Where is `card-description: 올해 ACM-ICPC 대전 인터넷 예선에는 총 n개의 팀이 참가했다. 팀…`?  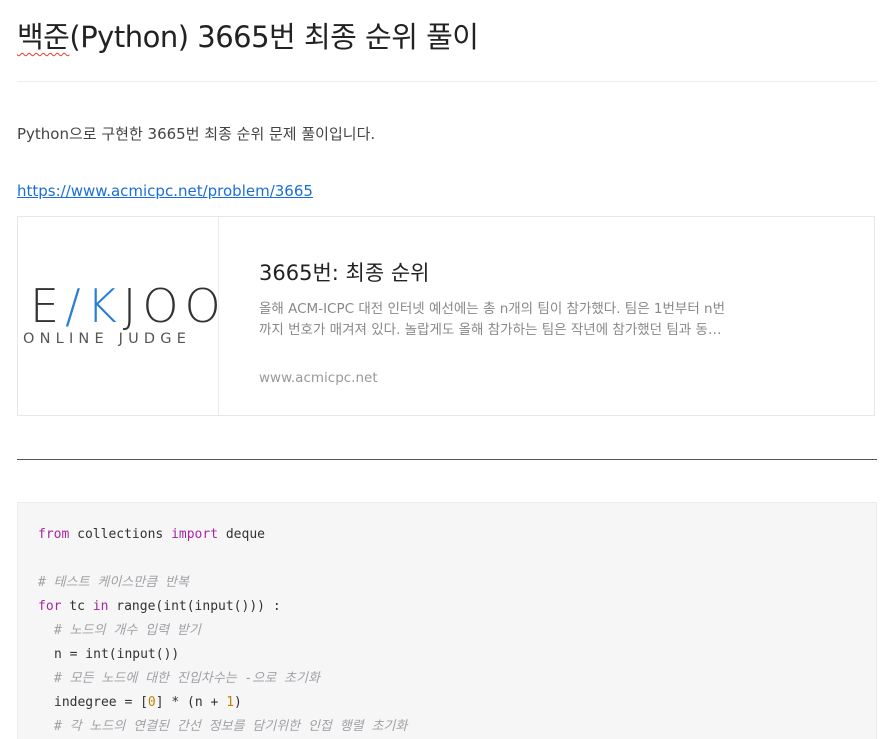 card-description: 올해 ACM-ICPC 대전 인터넷 예선에는 총 n개의 팀이 참가했다. 팀… is located at coordinates (492, 319).